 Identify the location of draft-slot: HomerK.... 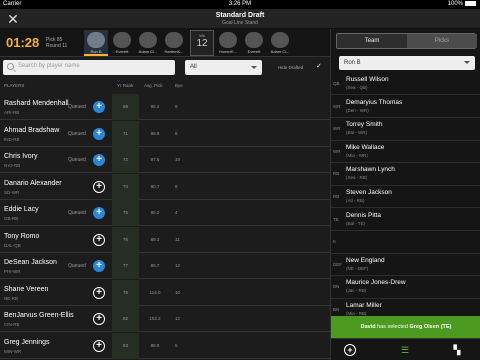
(228, 43).